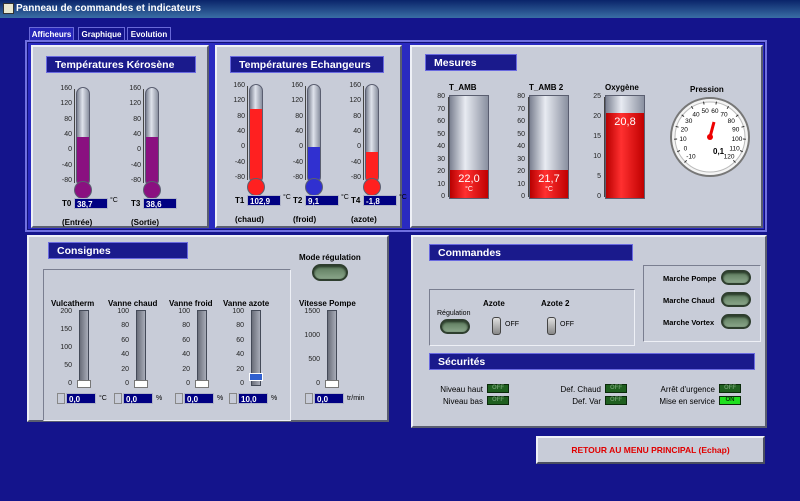 Image resolution: width=800 pixels, height=501 pixels. Describe the element at coordinates (580, 389) in the screenshot. I see `securite-label-2: Def. Chaud` at that location.